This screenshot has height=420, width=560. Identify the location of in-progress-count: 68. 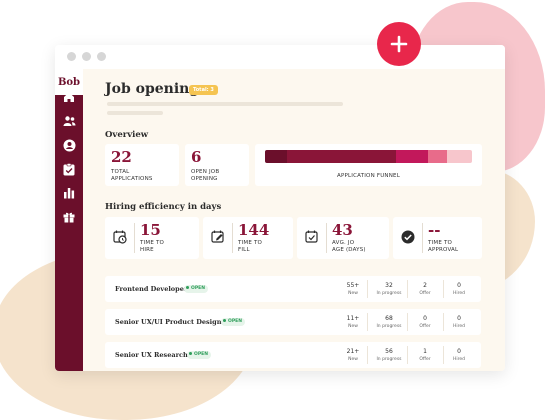
(389, 318).